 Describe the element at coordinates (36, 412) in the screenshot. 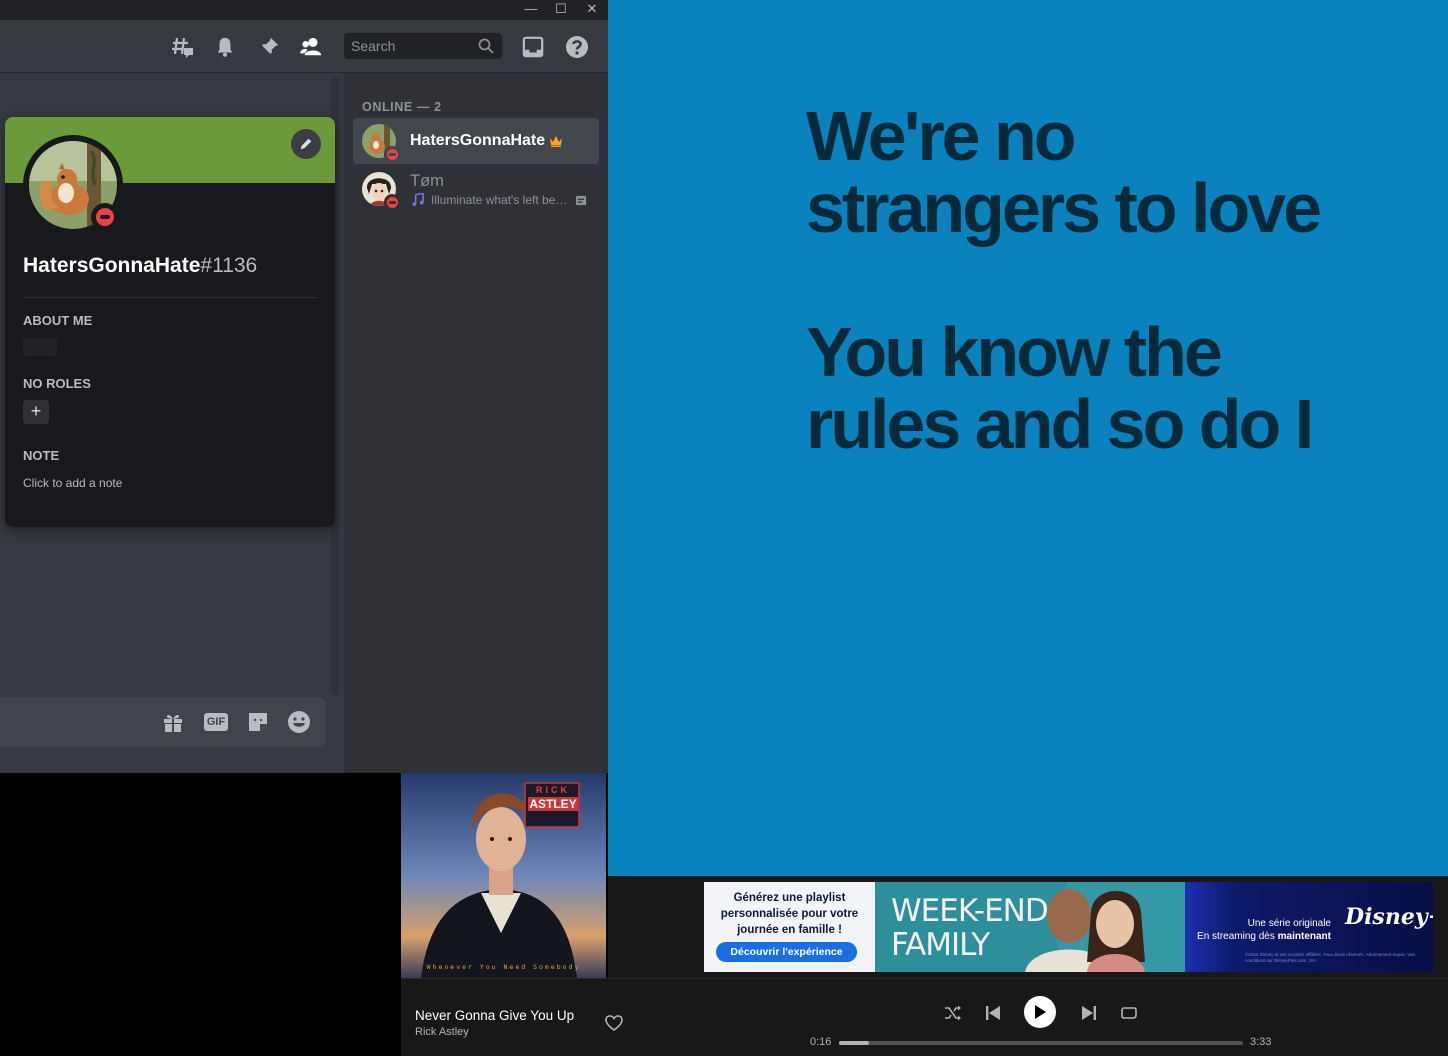

I see `add-role-button: +` at that location.